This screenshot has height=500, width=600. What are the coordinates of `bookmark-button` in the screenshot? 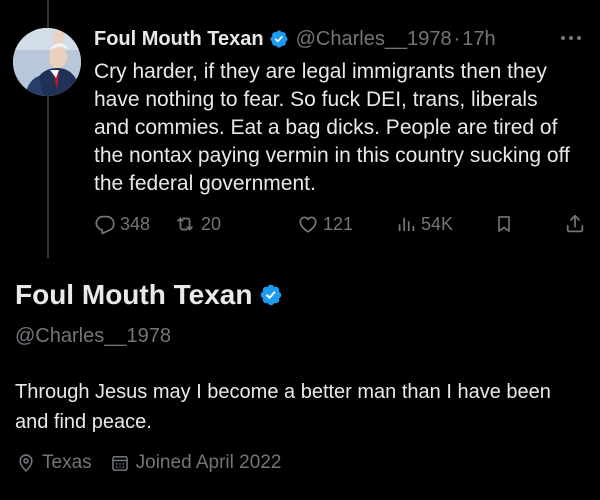 It's located at (504, 224).